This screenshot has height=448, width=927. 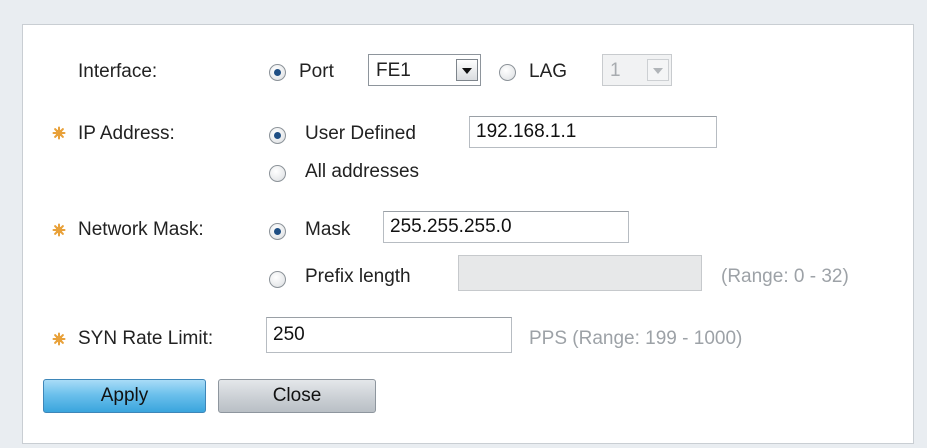 I want to click on syn-rate-limit-label: SYN Rate Limit:, so click(x=146, y=338).